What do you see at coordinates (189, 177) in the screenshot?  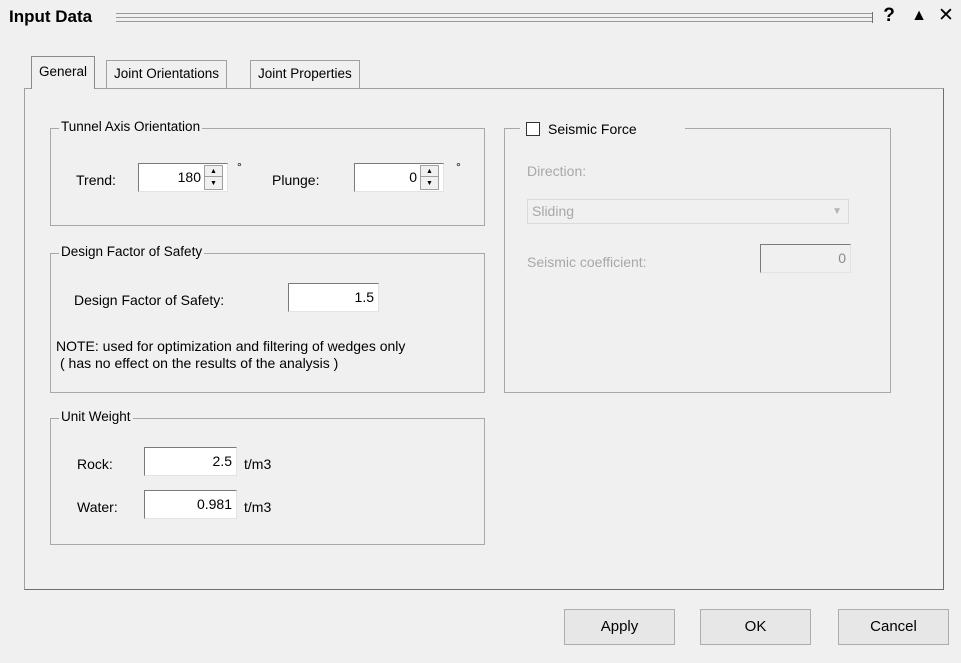 I see `trend-value: 180` at bounding box center [189, 177].